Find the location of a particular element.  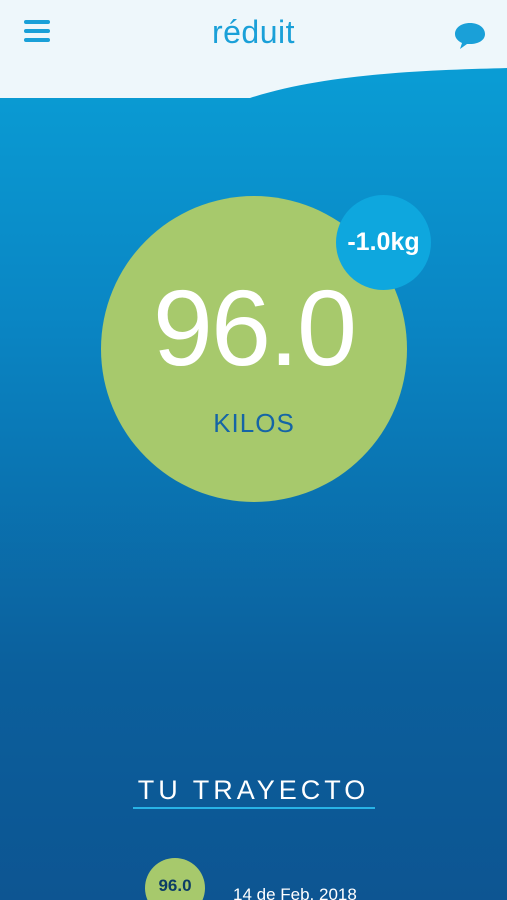

app-header: réduit is located at coordinates (253, 50).